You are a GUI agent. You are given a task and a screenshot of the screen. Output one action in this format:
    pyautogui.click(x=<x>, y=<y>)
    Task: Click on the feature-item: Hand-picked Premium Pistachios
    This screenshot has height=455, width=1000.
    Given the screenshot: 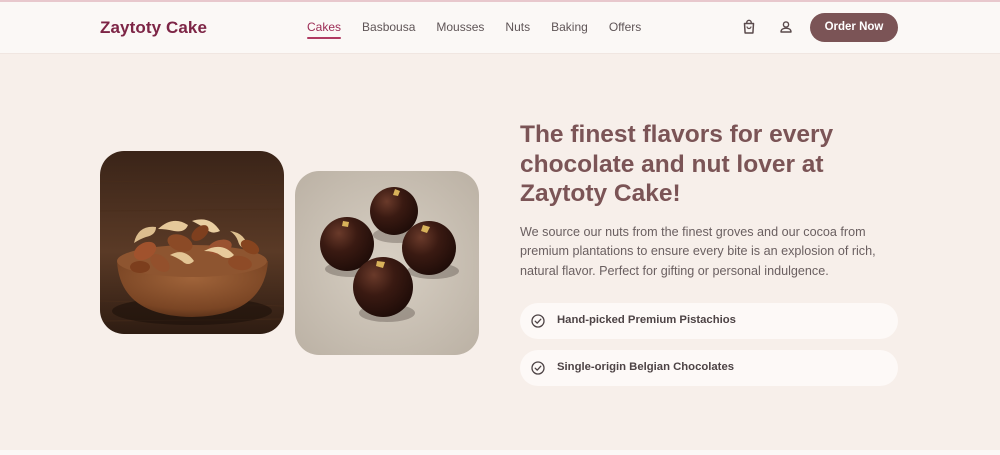 What is the action you would take?
    pyautogui.click(x=709, y=321)
    